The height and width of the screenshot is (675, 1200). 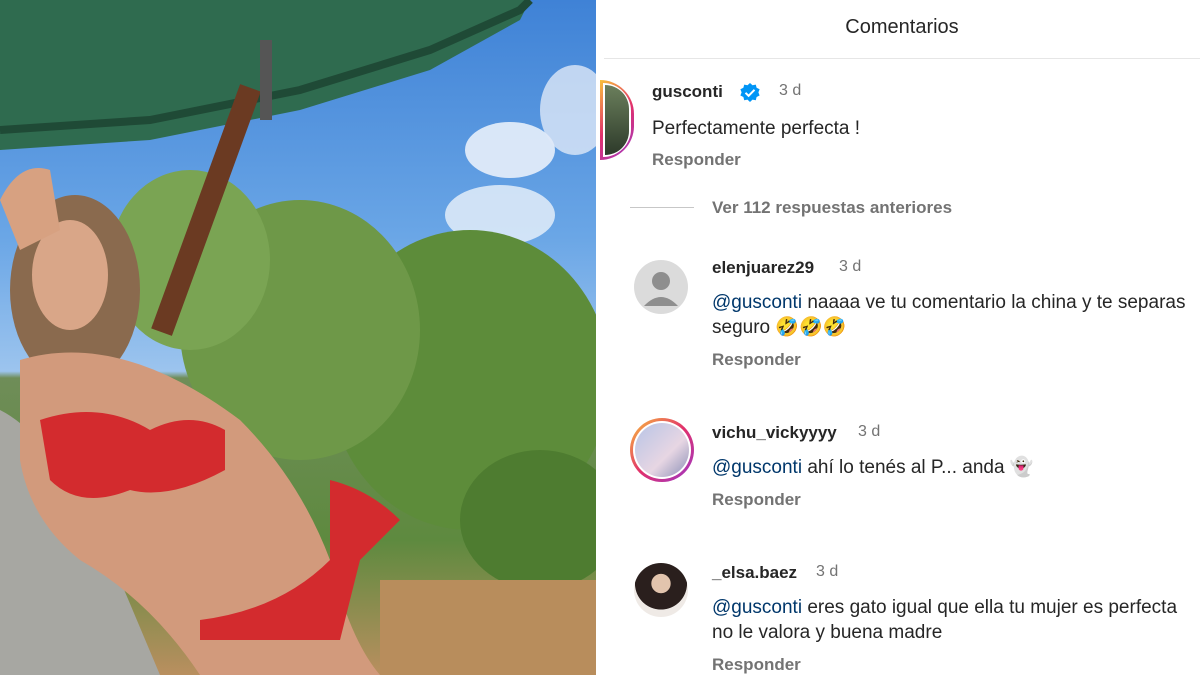 What do you see at coordinates (902, 27) in the screenshot?
I see `page-title: Comentarios` at bounding box center [902, 27].